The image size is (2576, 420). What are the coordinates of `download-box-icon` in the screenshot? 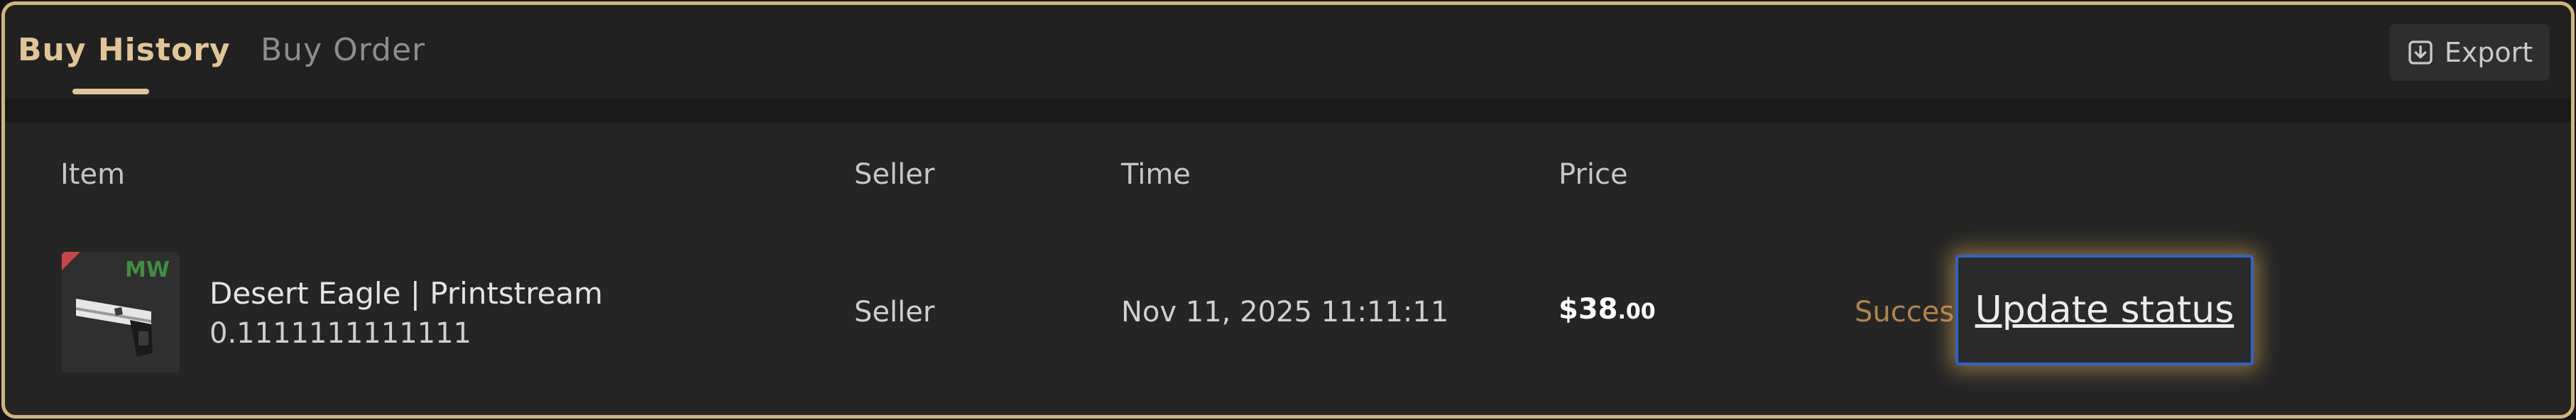 It's located at (2420, 52).